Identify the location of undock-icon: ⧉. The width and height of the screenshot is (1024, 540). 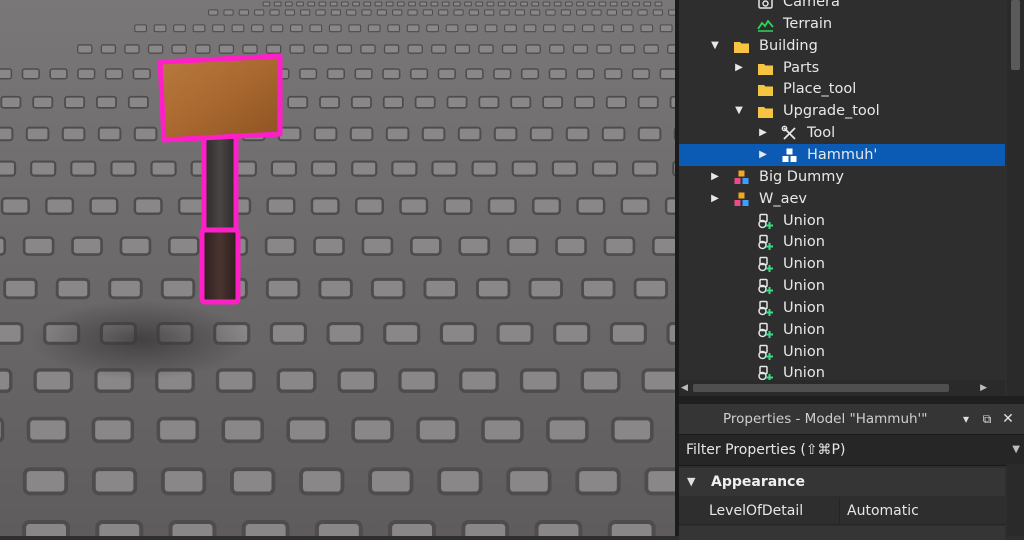
(987, 419).